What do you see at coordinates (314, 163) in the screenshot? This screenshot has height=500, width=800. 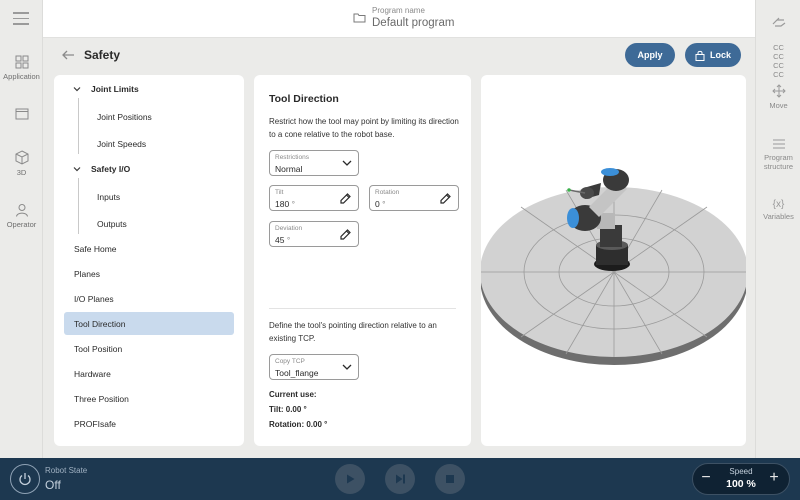 I see `restrictions-dropdown: Restrictions Normal` at bounding box center [314, 163].